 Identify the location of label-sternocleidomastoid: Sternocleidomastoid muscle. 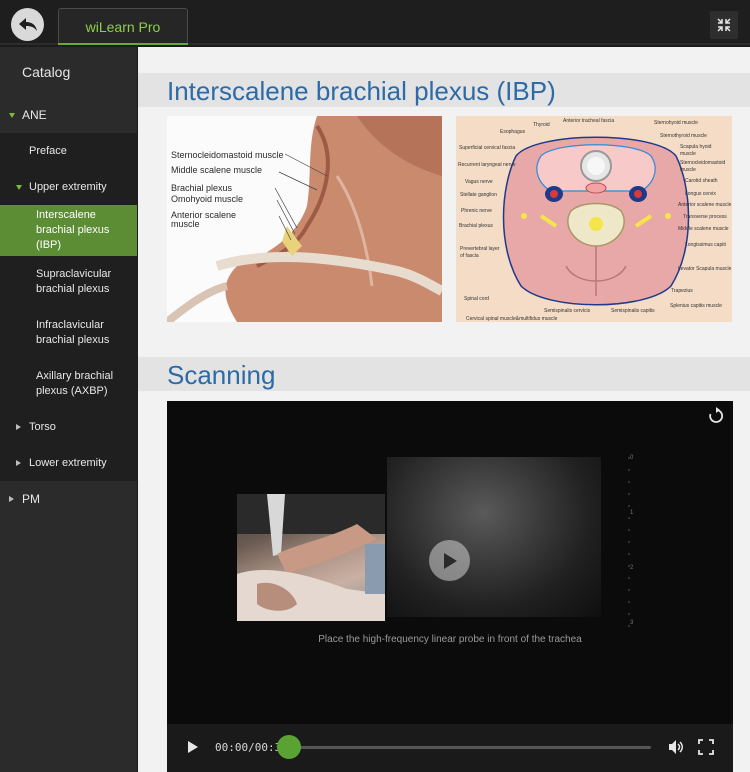
(227, 155).